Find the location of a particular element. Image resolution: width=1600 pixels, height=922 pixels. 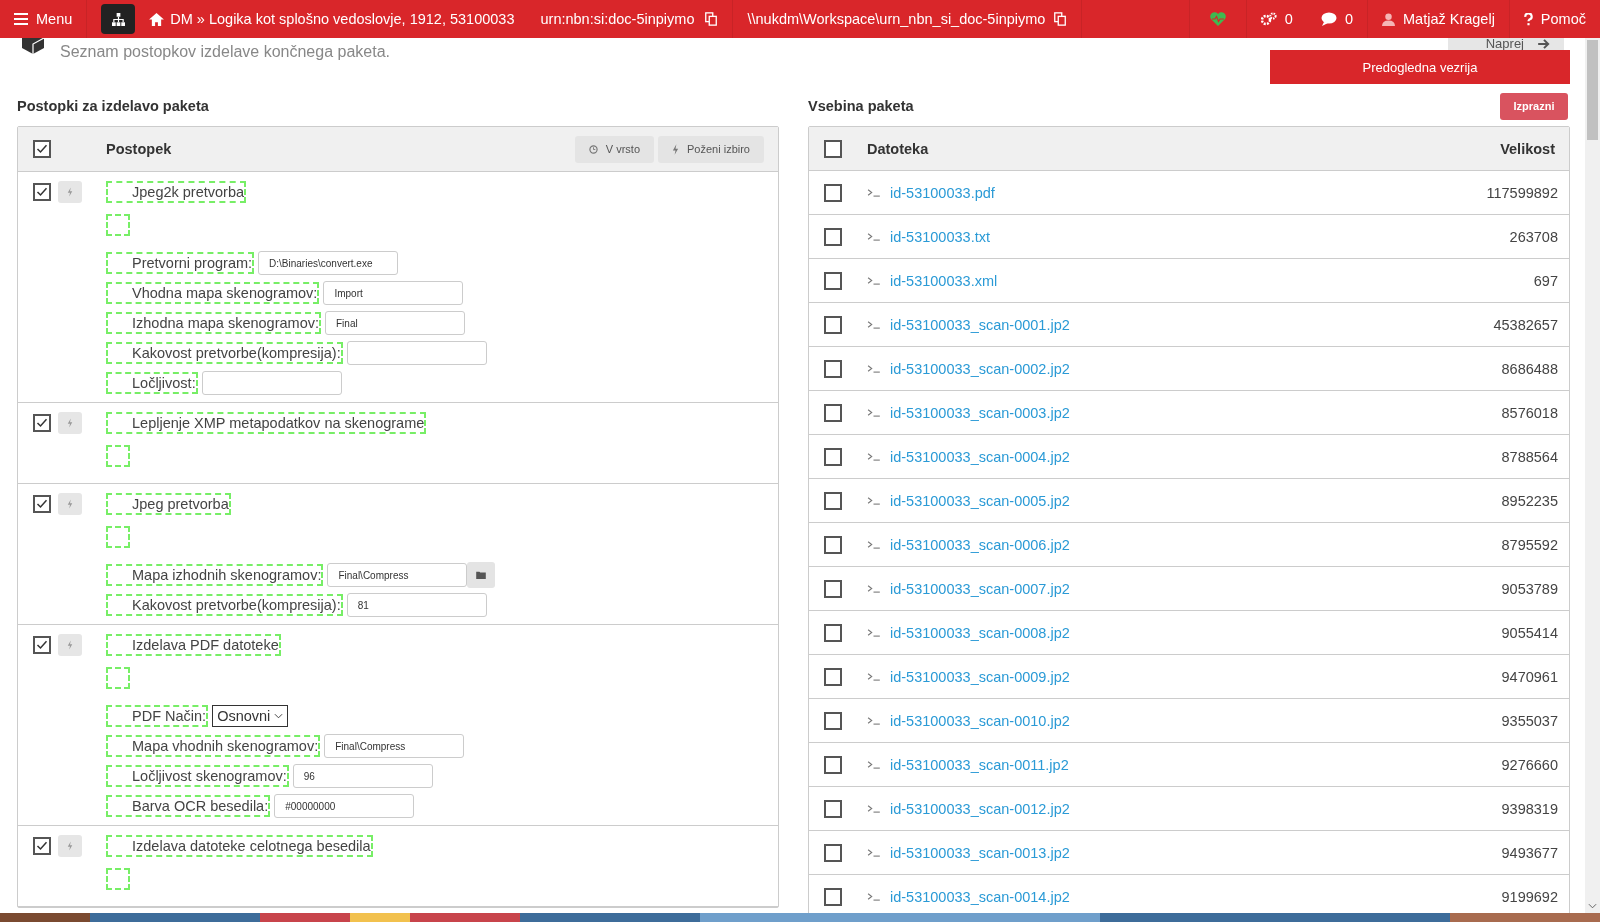

menu-icon is located at coordinates (21, 19).